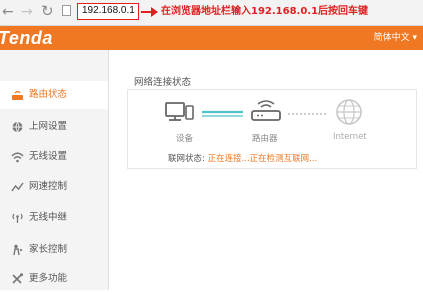 This screenshot has height=293, width=423. Describe the element at coordinates (17, 278) in the screenshot. I see `tools-icon` at that location.